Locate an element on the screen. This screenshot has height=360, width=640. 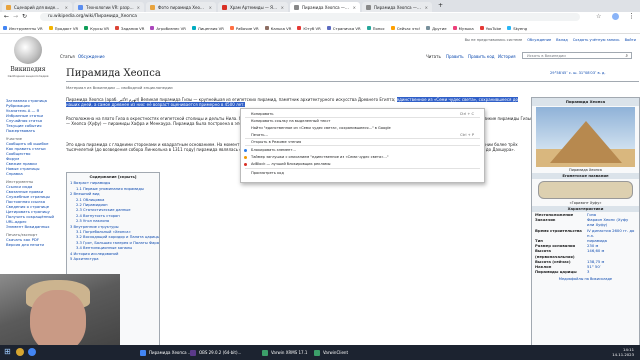
star-icon: ☆ is located at coordinates (598, 16).